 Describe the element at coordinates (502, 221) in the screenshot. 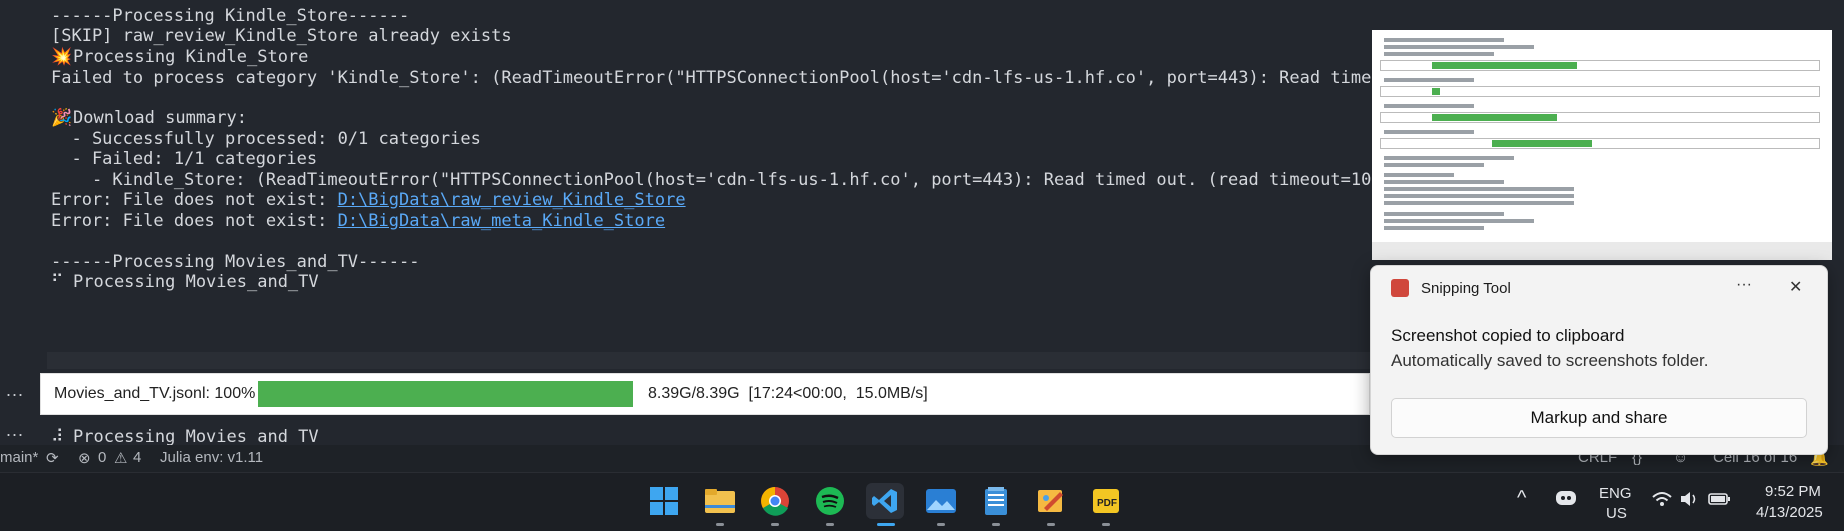

I see `file-link: D:\BigData\raw_meta_Kindle_Store` at that location.